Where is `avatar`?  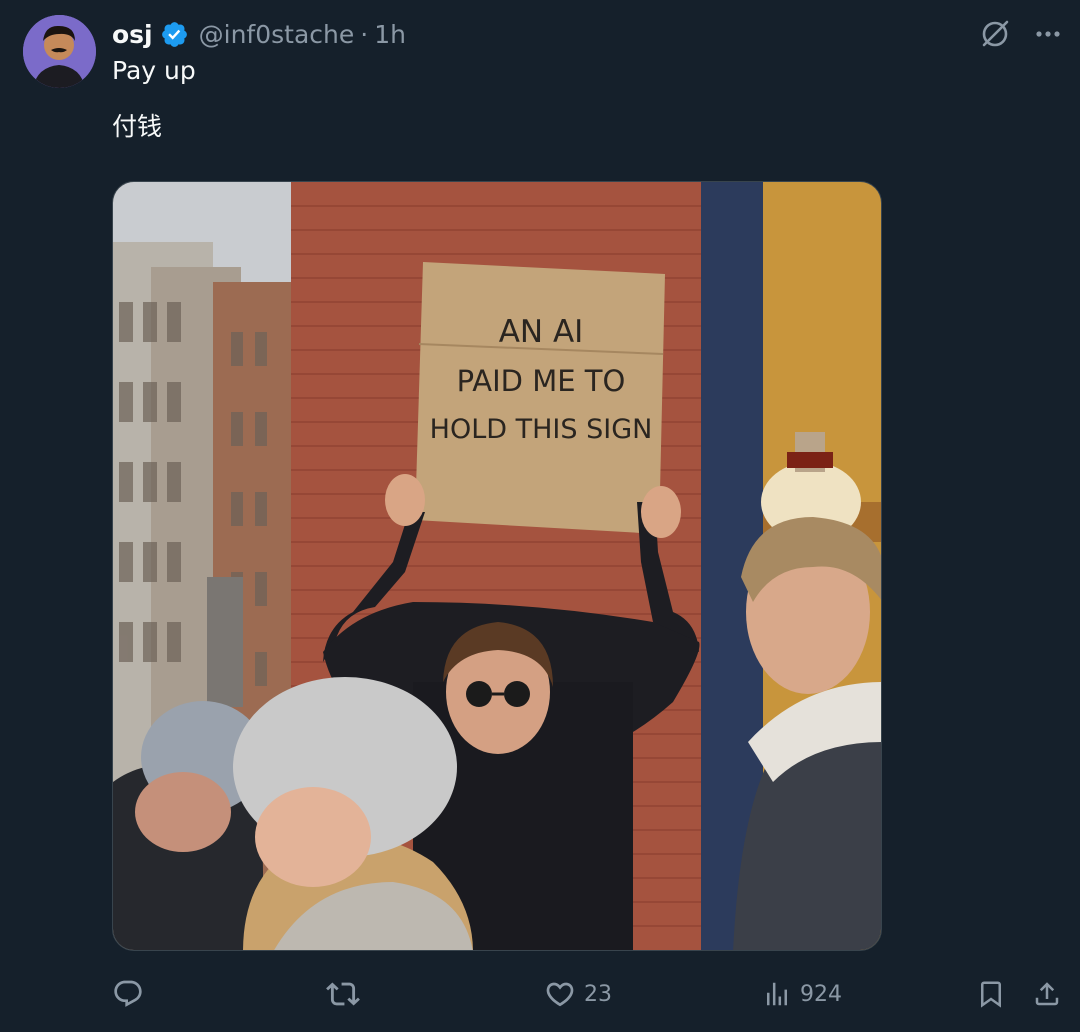 avatar is located at coordinates (59, 51).